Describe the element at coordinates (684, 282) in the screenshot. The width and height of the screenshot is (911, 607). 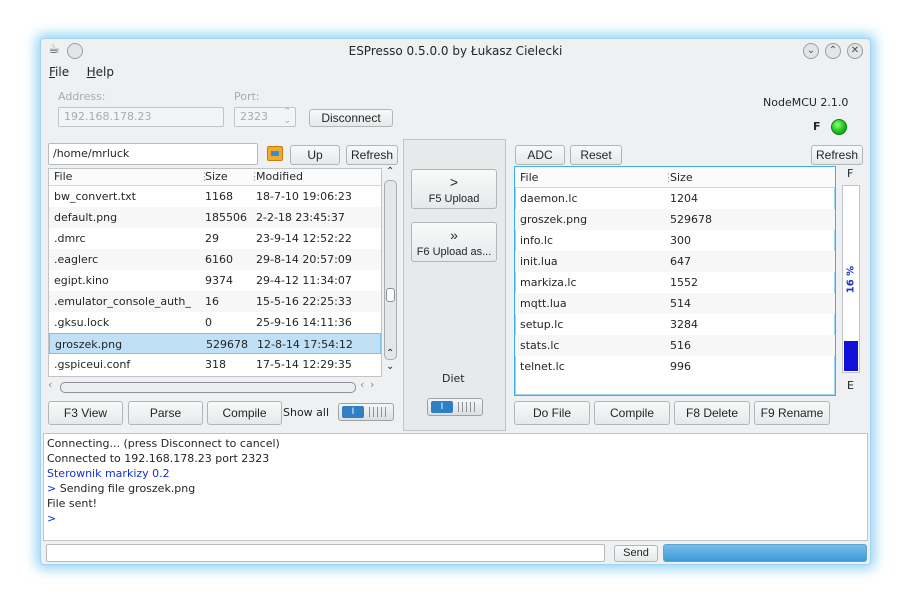
I see `cell-size: 1552` at that location.